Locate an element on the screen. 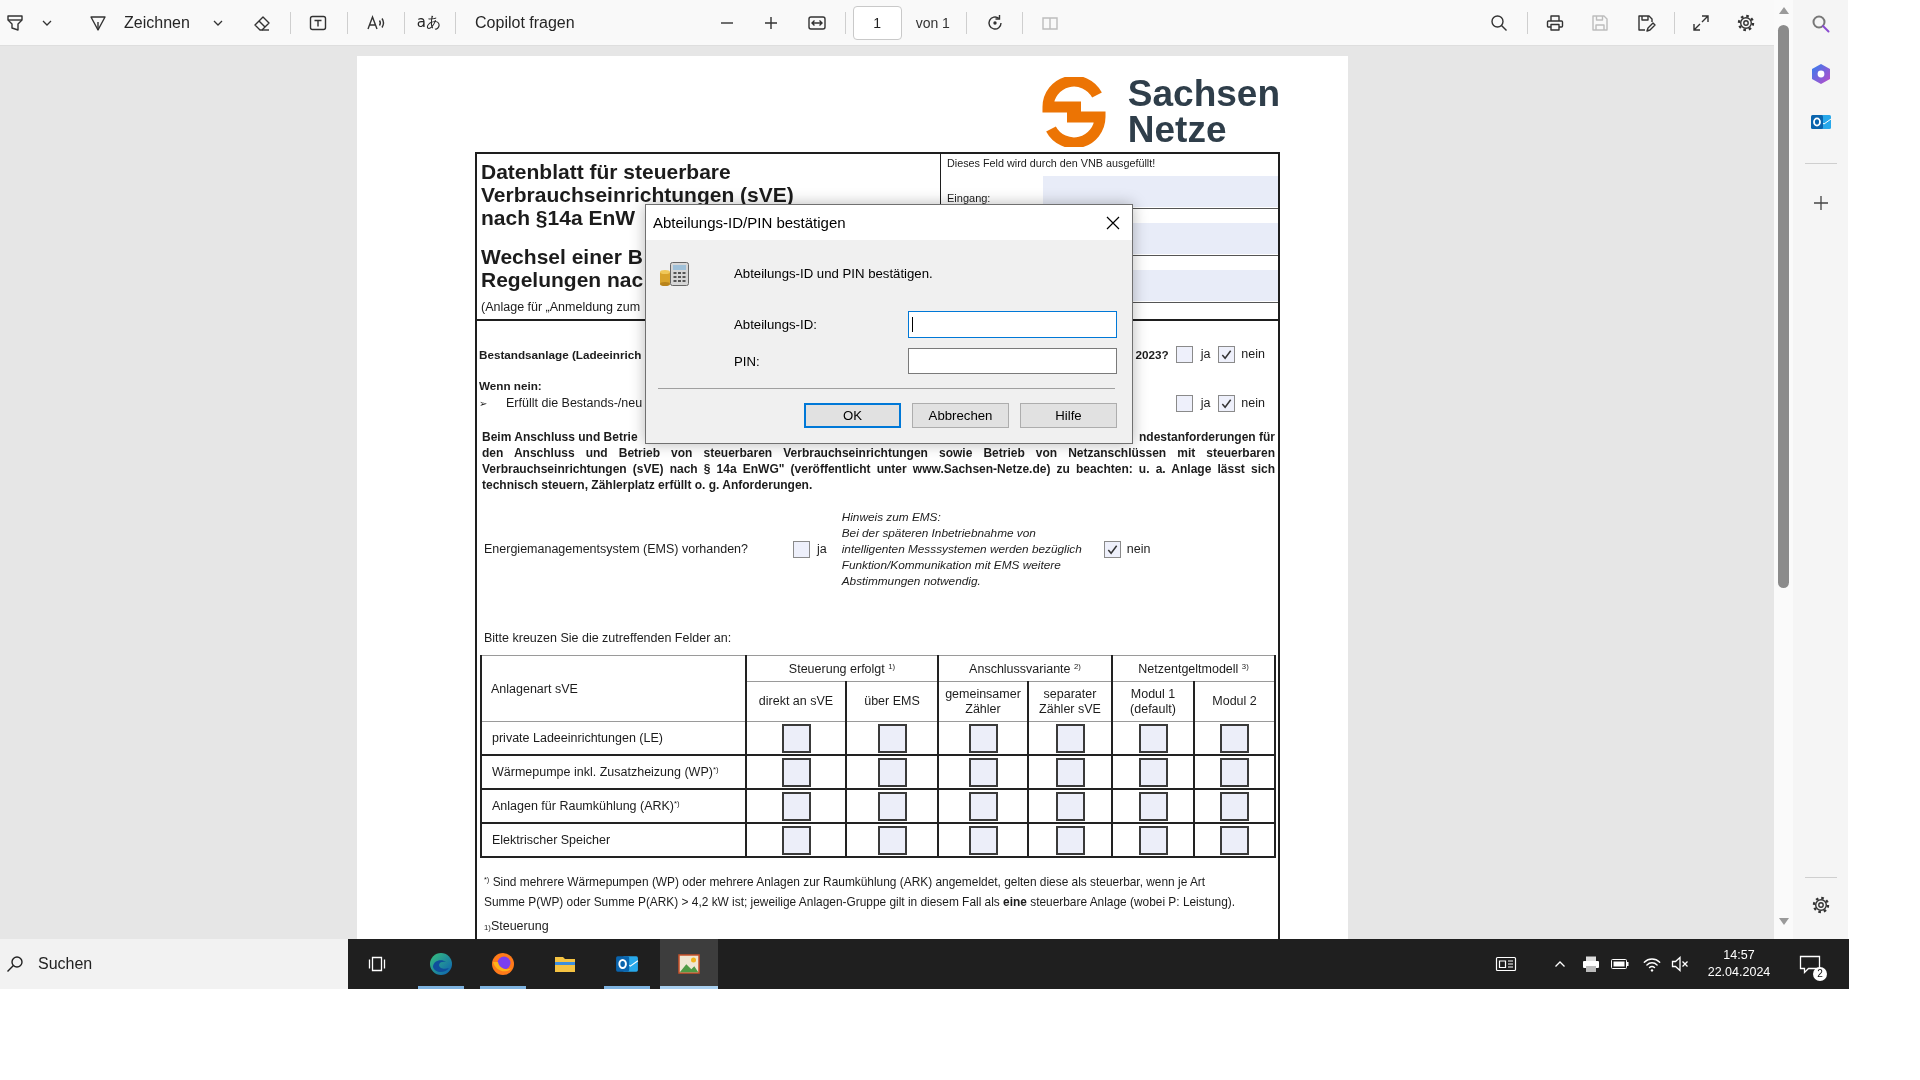  column-header: über EMS is located at coordinates (892, 701).